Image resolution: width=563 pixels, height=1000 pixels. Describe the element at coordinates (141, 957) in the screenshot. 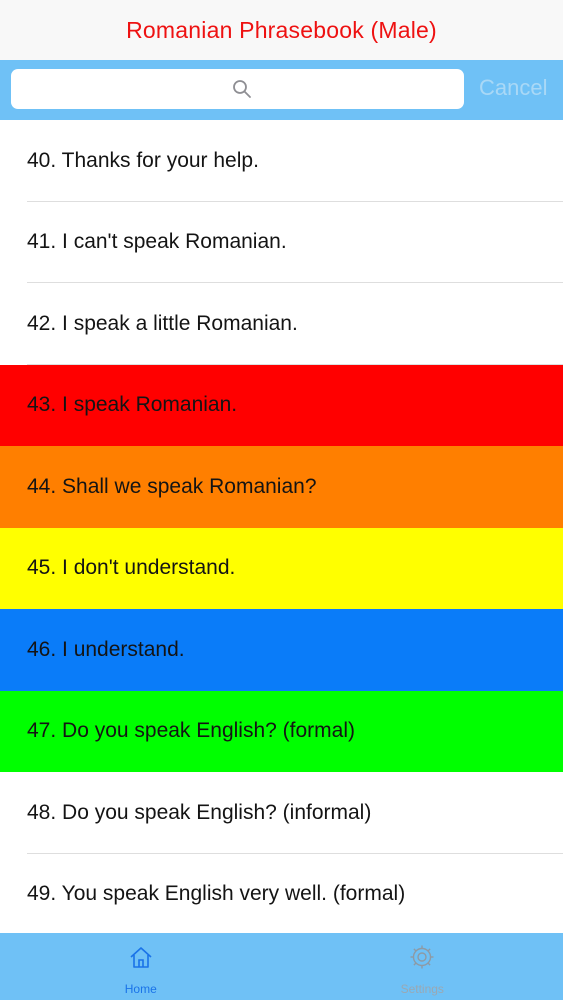

I see `home-icon` at that location.